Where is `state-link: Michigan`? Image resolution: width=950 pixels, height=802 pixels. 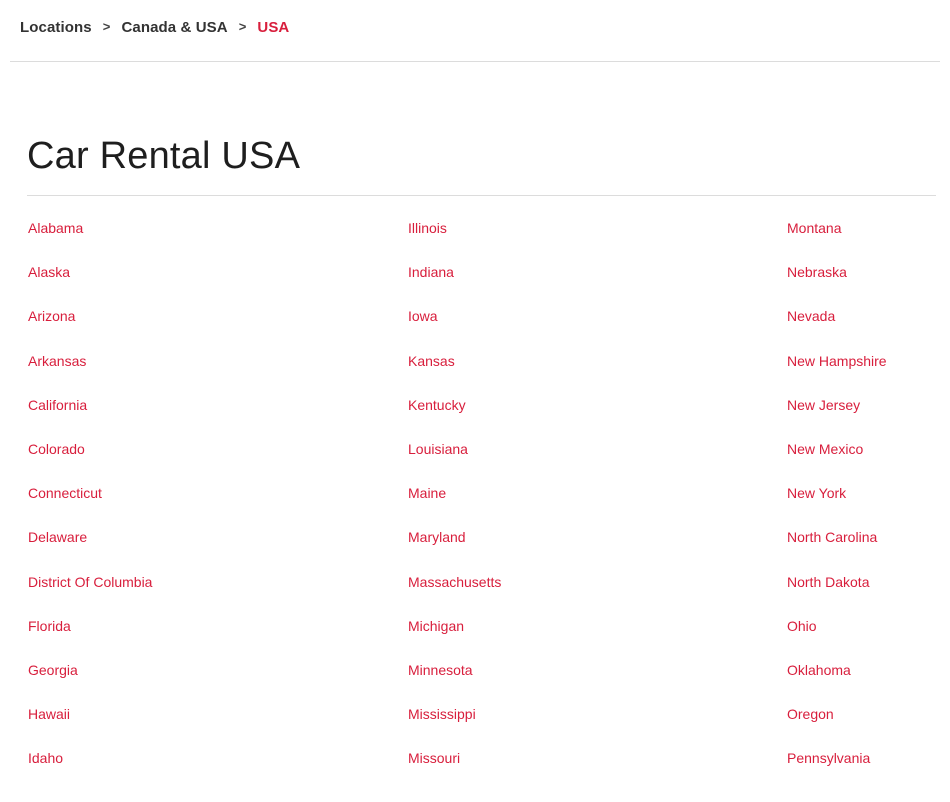 state-link: Michigan is located at coordinates (436, 626).